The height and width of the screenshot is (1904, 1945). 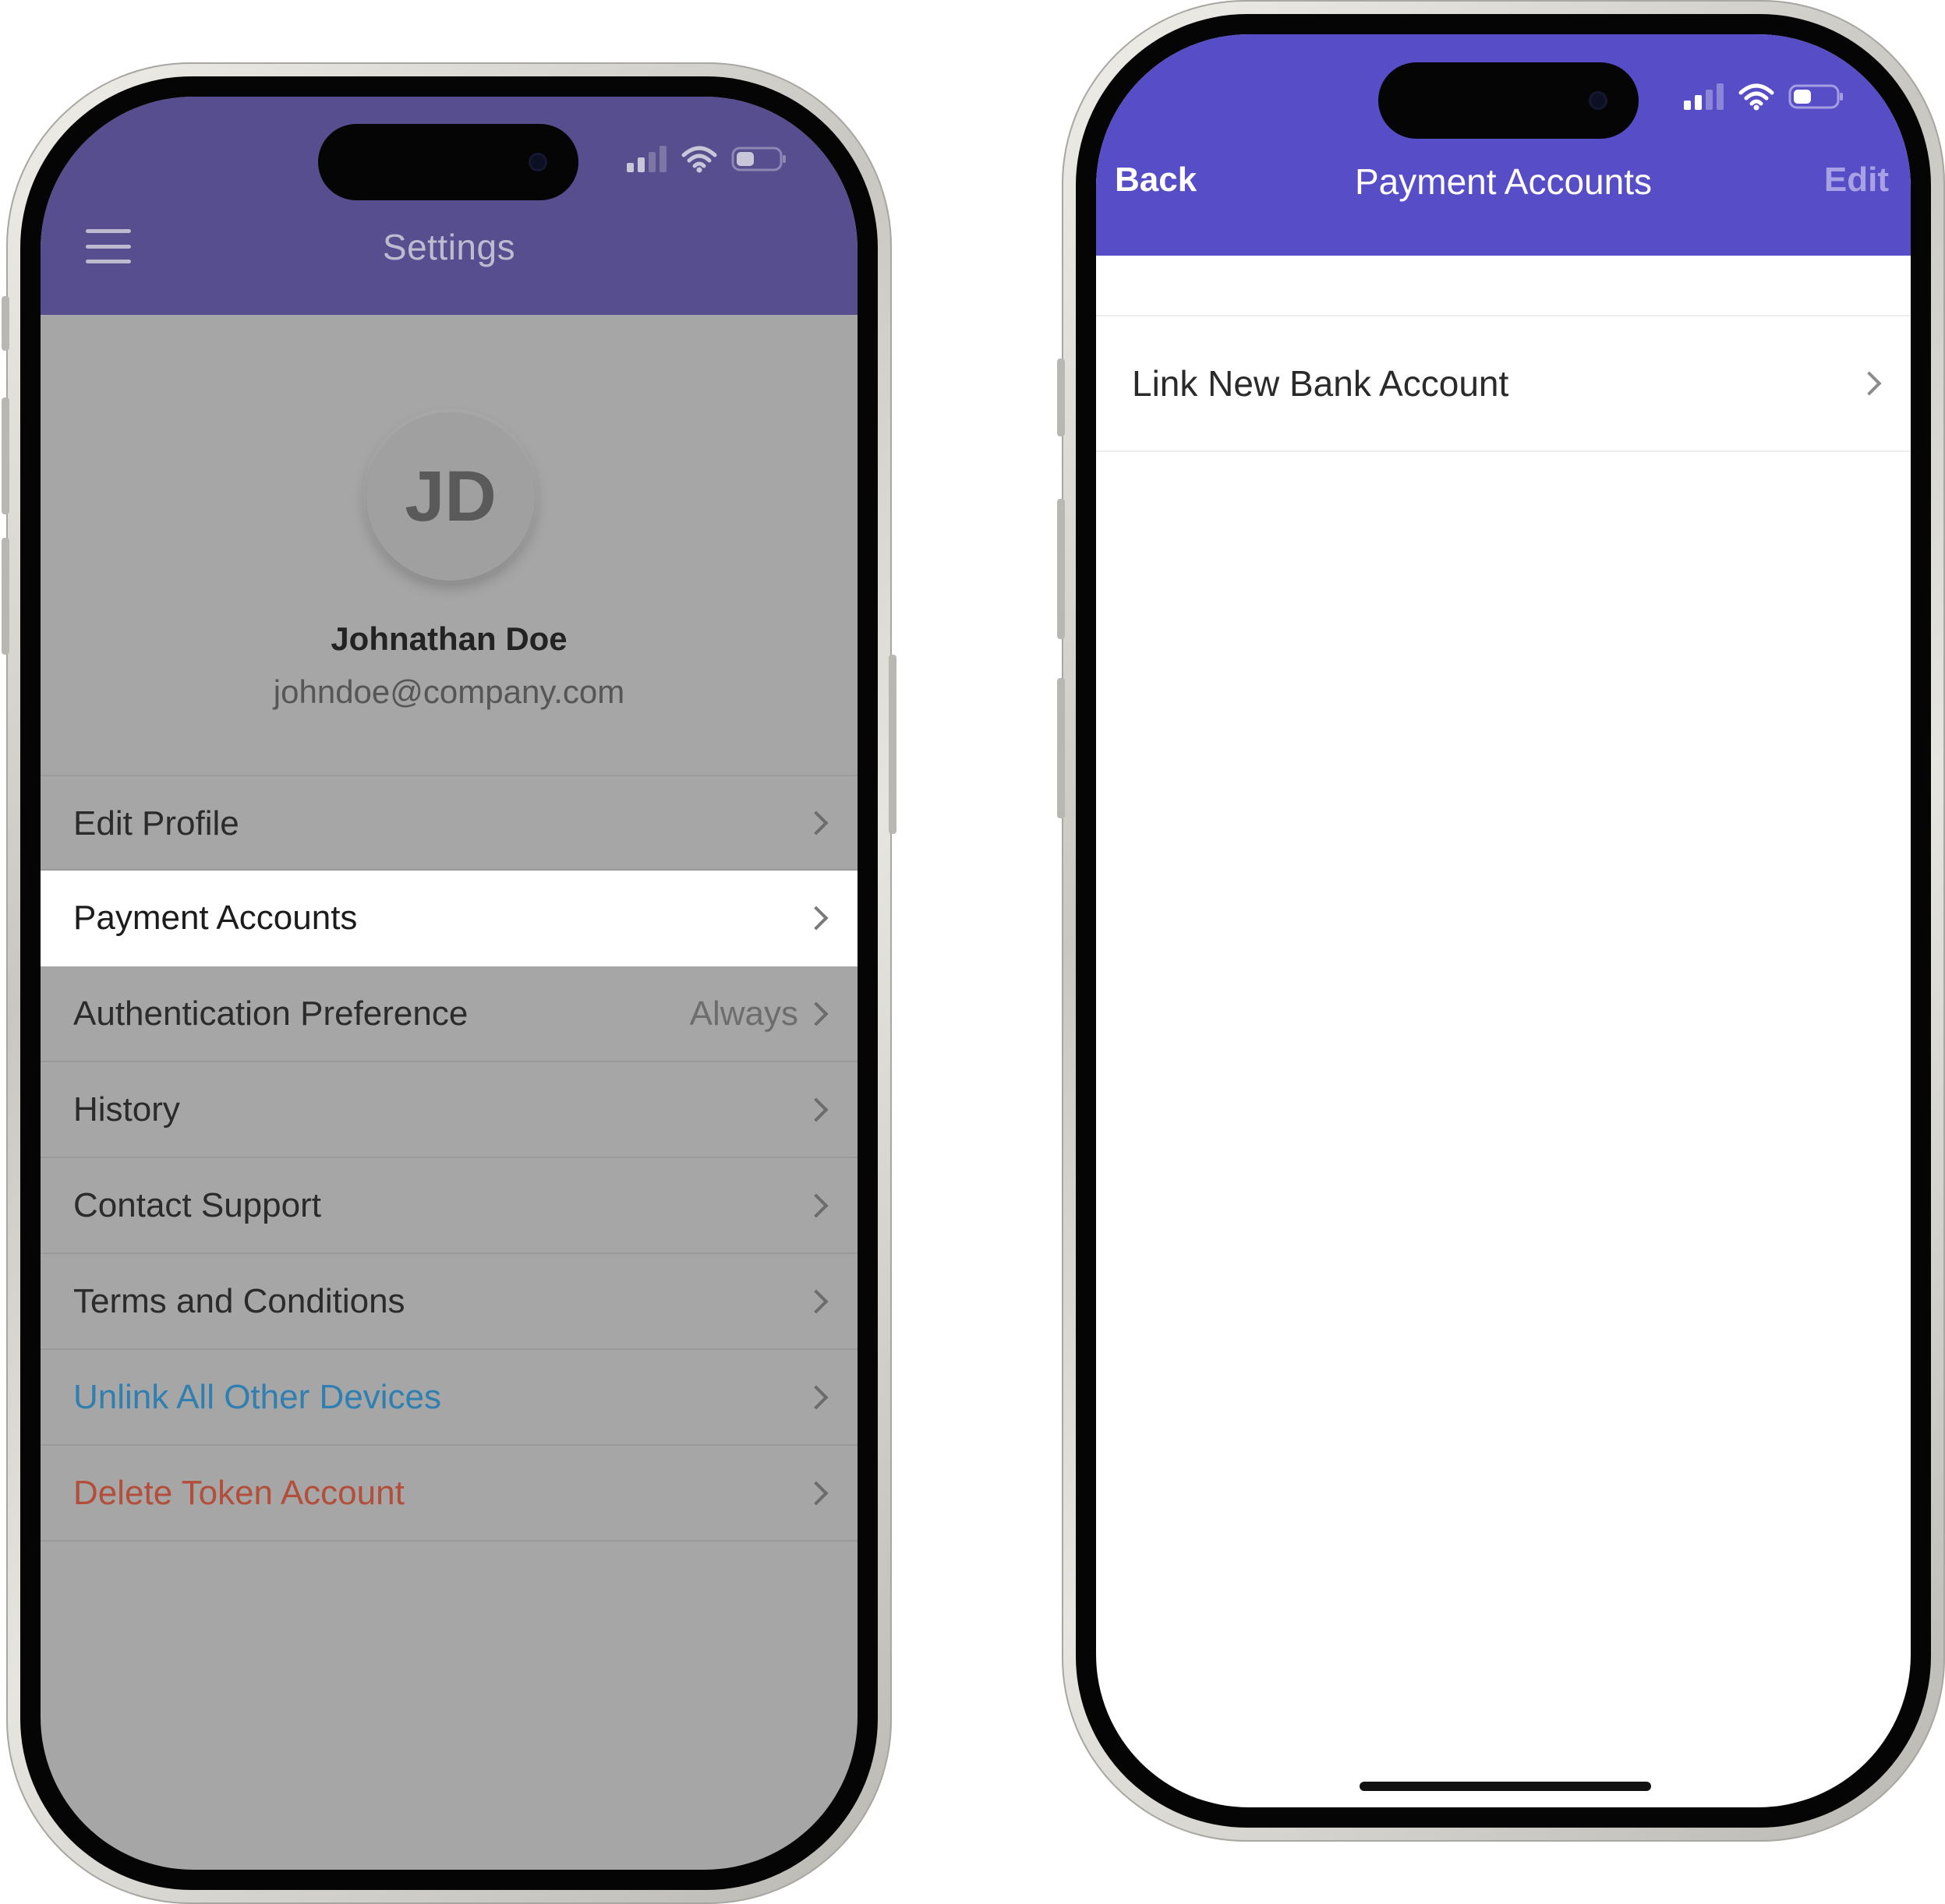 What do you see at coordinates (449, 692) in the screenshot?
I see `profile-email: johndoe@company.com` at bounding box center [449, 692].